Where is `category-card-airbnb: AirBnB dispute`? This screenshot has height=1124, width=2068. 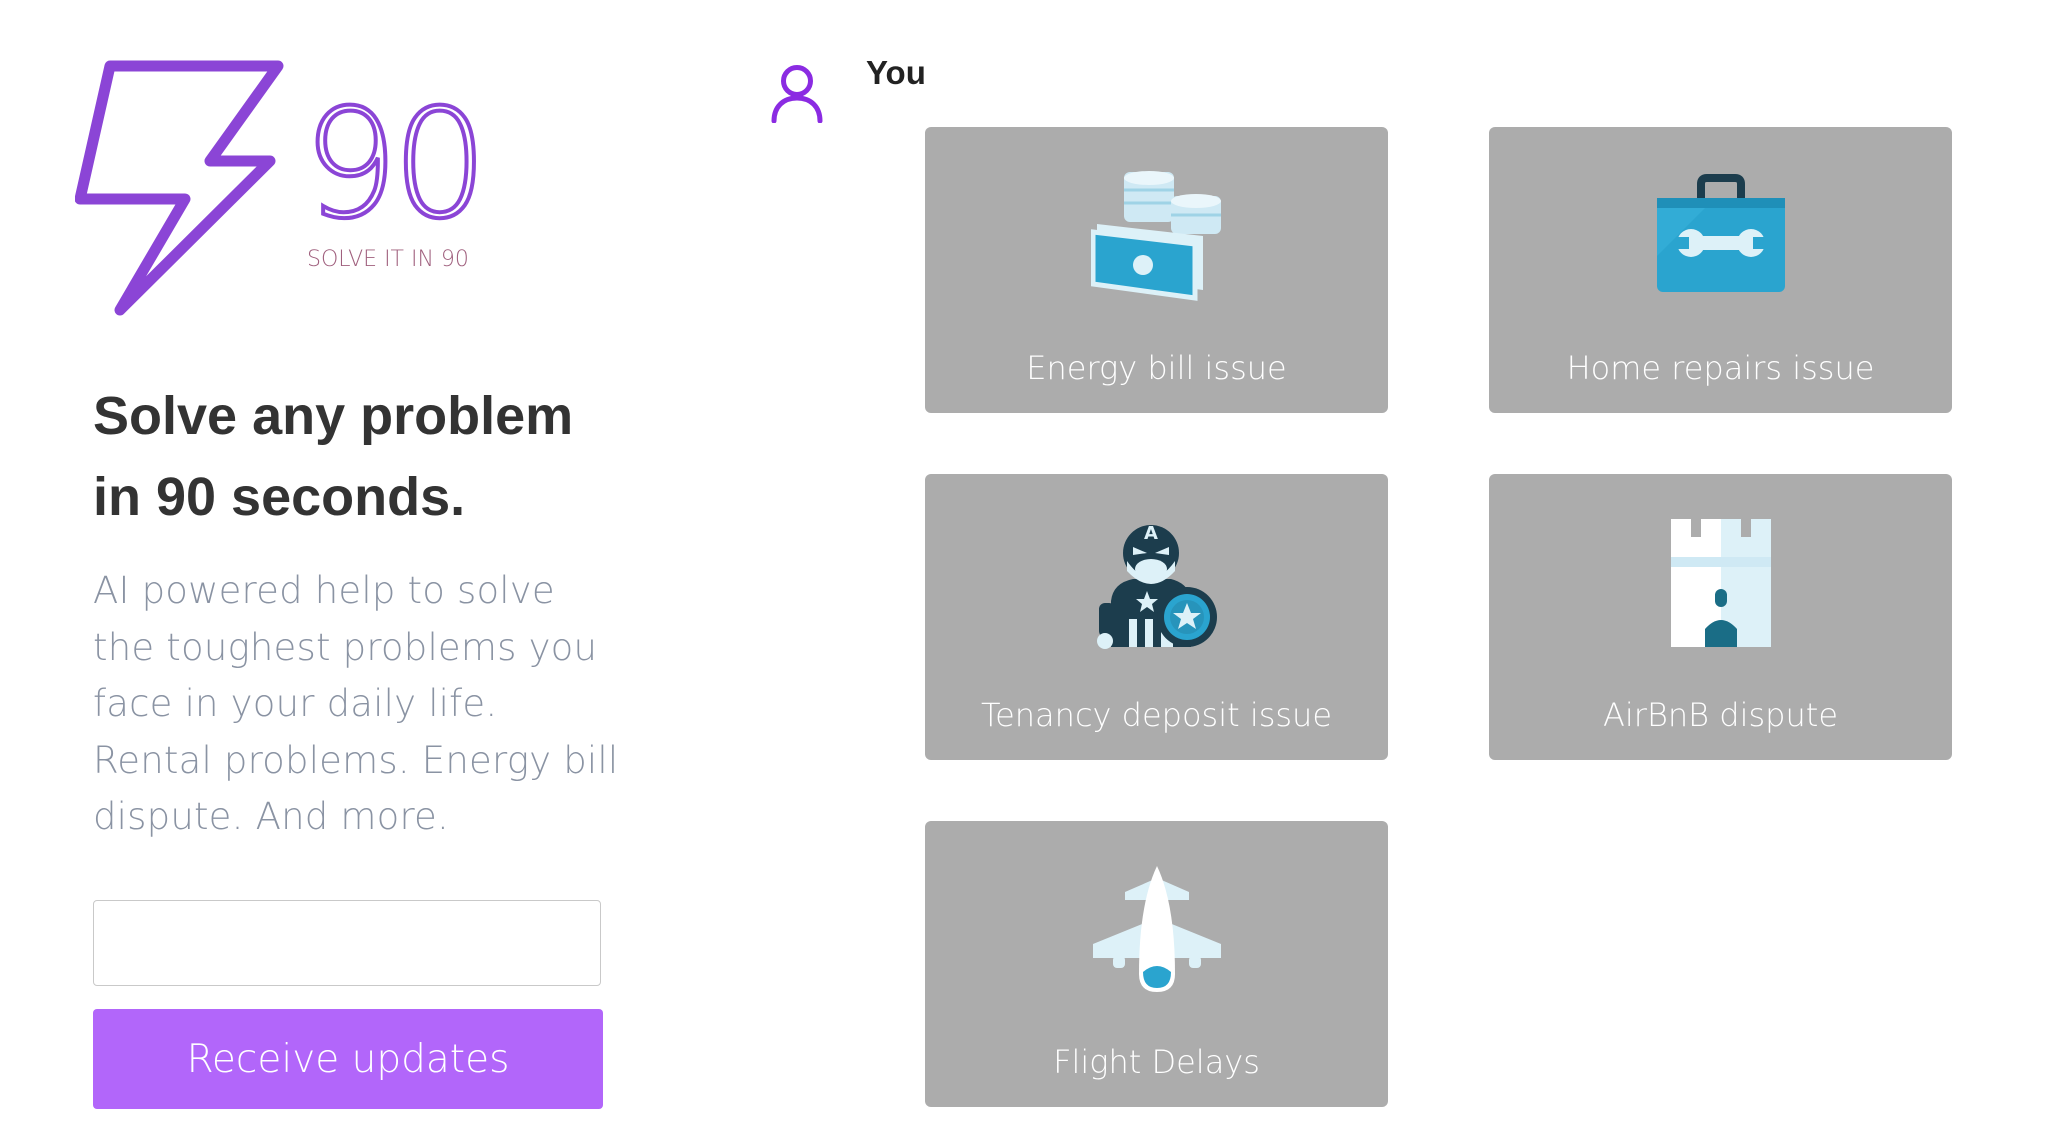 category-card-airbnb: AirBnB dispute is located at coordinates (1720, 617).